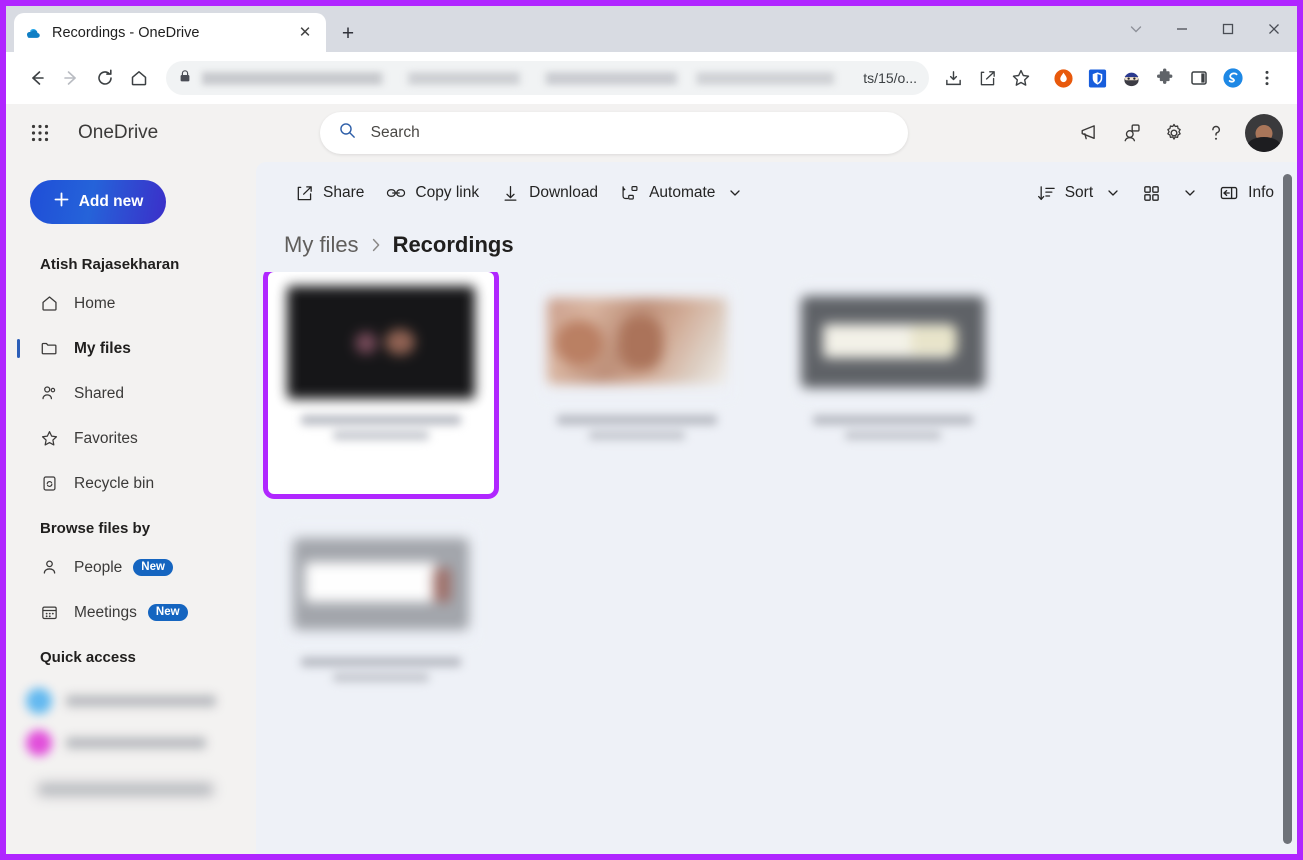 The height and width of the screenshot is (860, 1303). What do you see at coordinates (1274, 29) in the screenshot?
I see `close-window-icon` at bounding box center [1274, 29].